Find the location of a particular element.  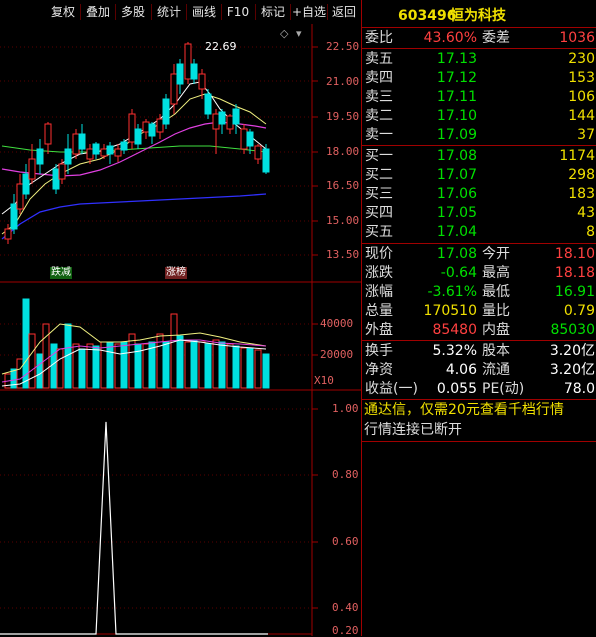

ask-price: 17.10 is located at coordinates (456, 116).